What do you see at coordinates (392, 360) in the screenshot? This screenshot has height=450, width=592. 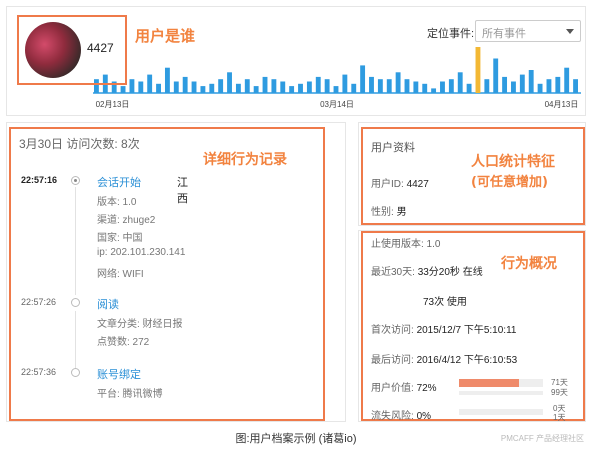 I see `overview-last-label: 最后访问:` at bounding box center [392, 360].